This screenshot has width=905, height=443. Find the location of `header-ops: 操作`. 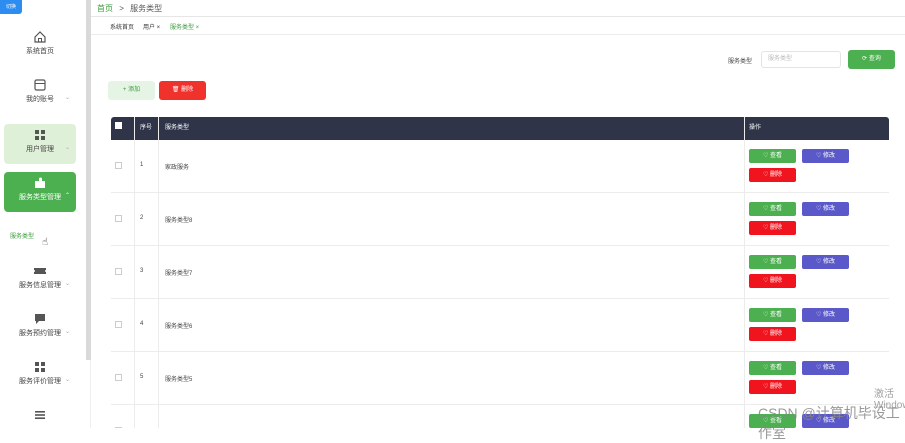

header-ops: 操作 is located at coordinates (755, 128).